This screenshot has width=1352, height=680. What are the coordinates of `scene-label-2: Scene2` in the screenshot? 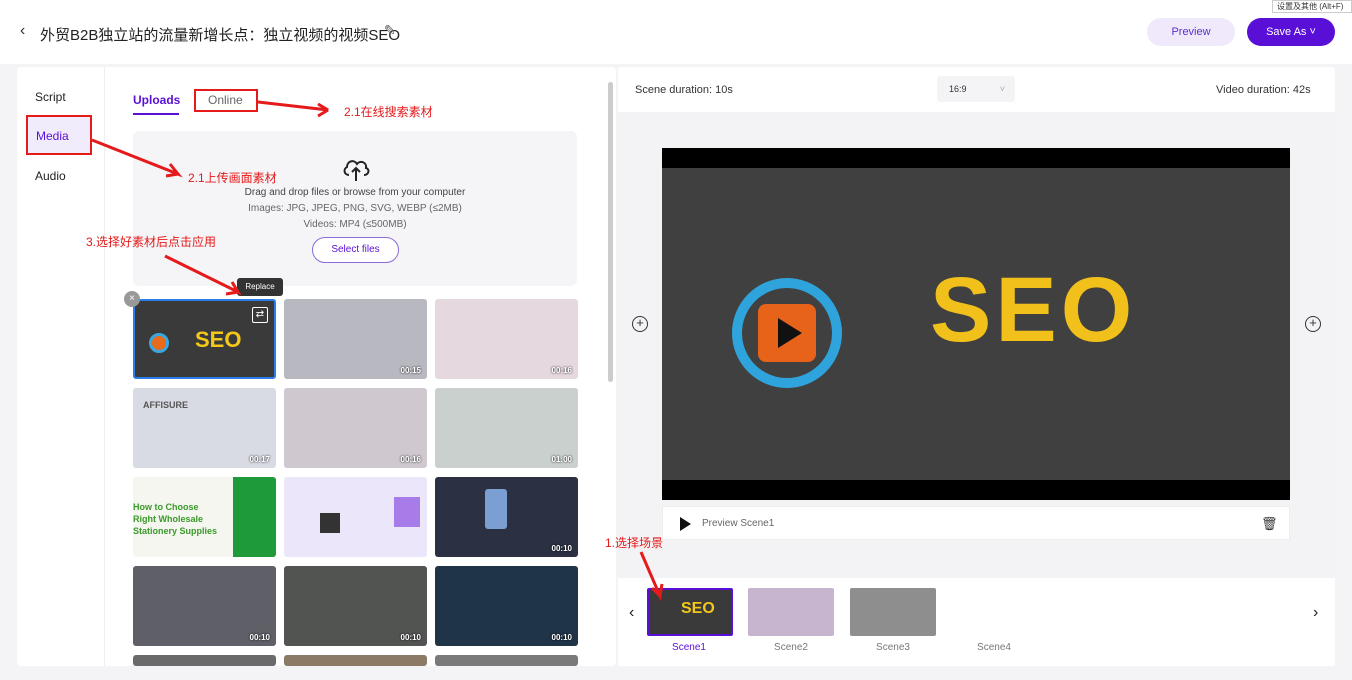 It's located at (791, 647).